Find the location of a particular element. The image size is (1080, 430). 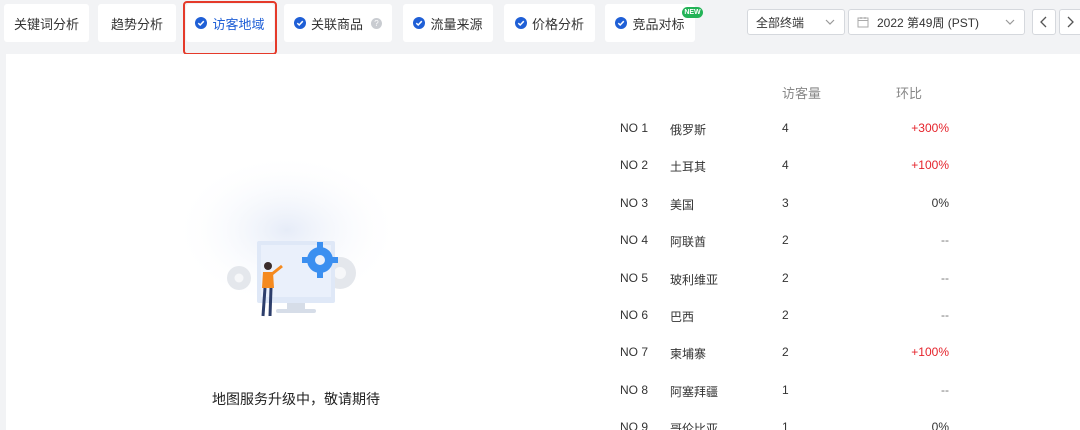

row-country: 俄罗斯 is located at coordinates (688, 130).